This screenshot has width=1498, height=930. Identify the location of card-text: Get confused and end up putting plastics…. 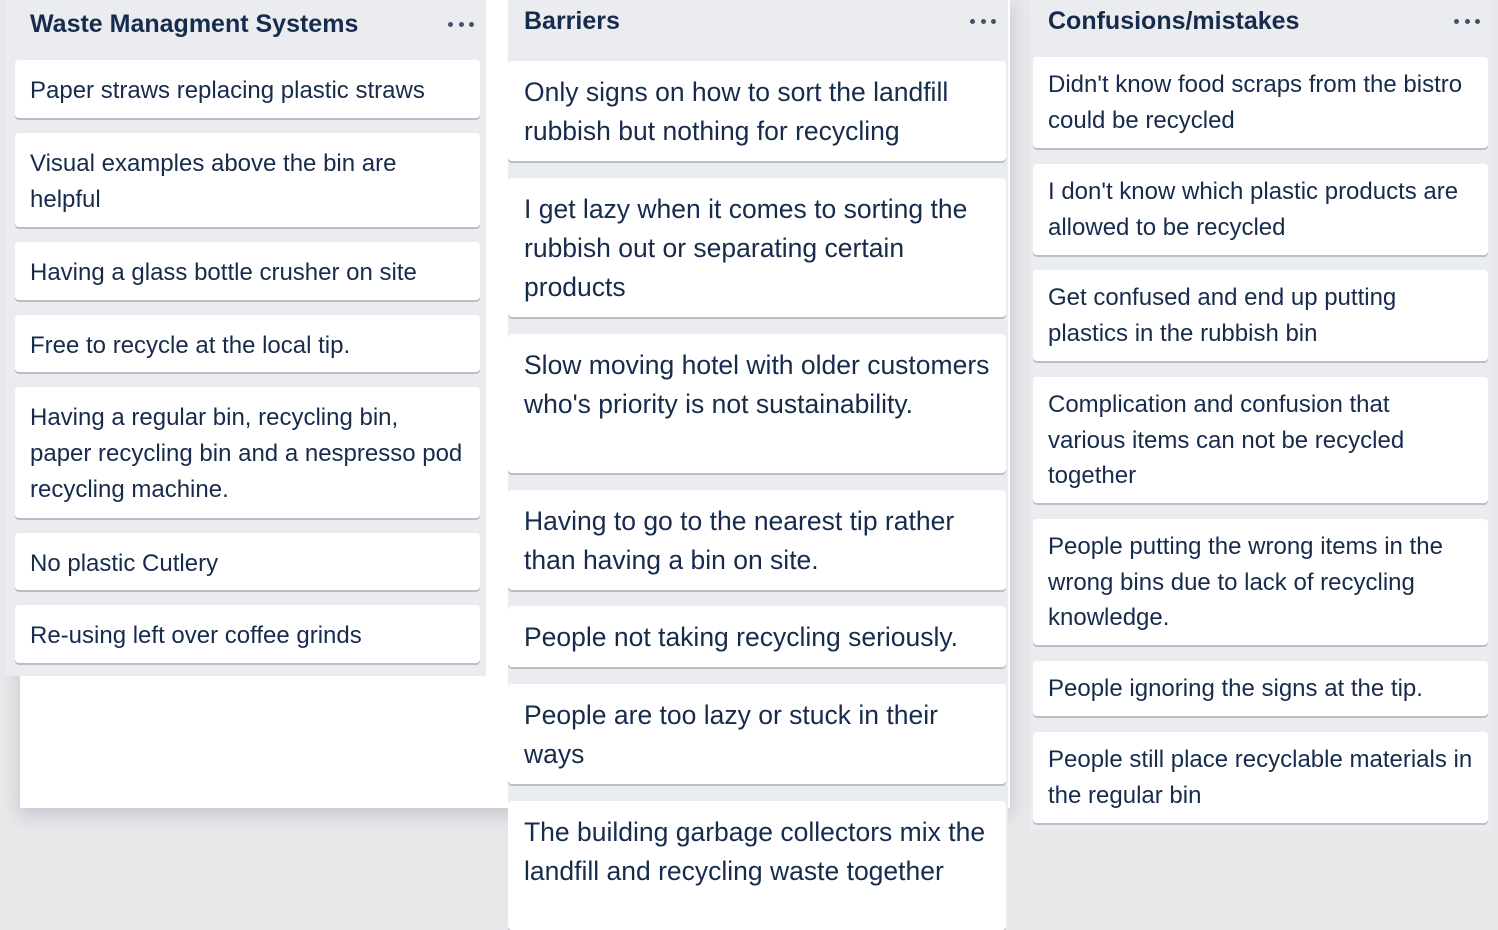
(1222, 315).